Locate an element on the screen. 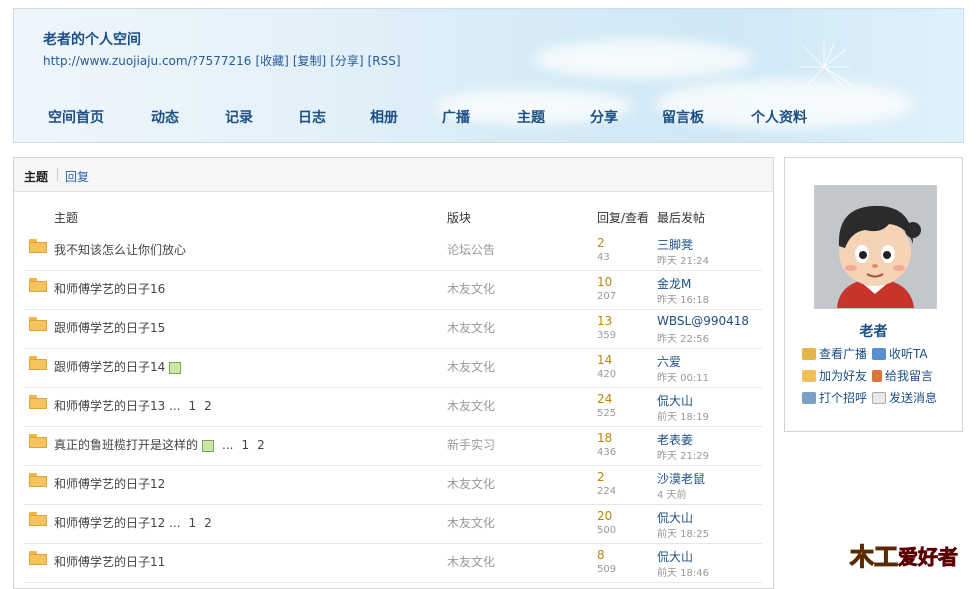  image-attachment-icon is located at coordinates (208, 445).